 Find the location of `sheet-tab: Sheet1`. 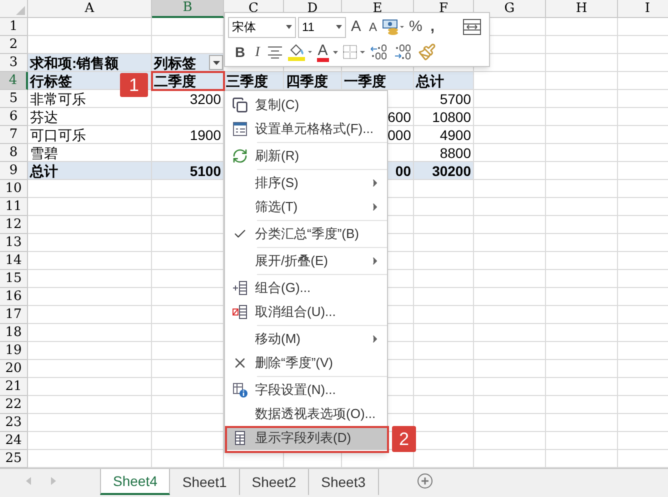

sheet-tab: Sheet1 is located at coordinates (205, 482).